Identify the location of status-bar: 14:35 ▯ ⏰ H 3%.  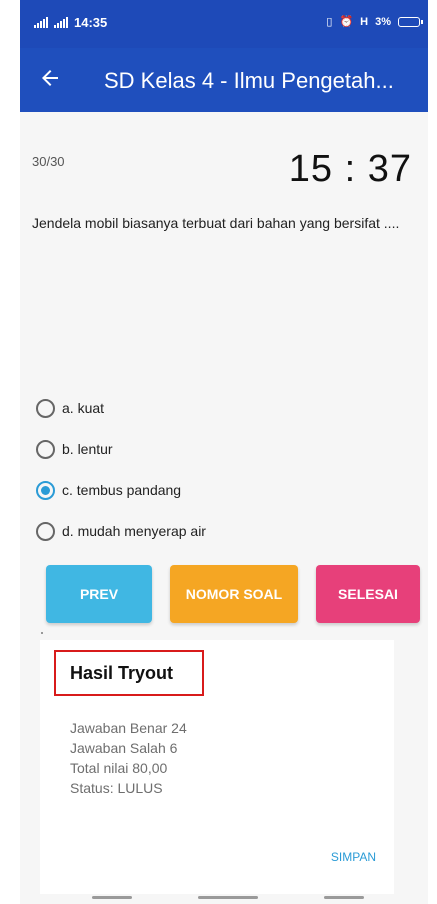
(224, 24).